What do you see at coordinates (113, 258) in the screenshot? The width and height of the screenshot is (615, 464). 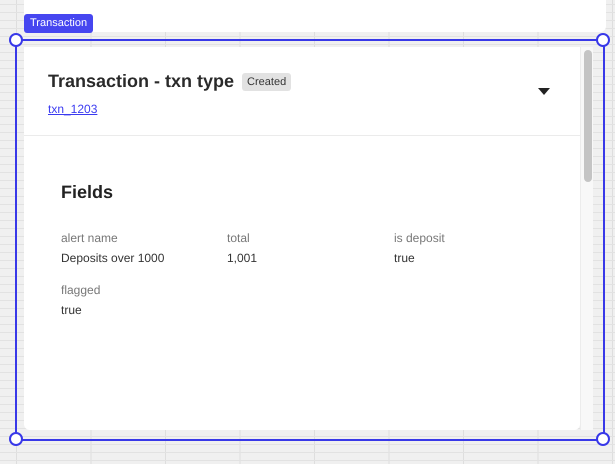 I see `field-value: Deposits over 1000` at bounding box center [113, 258].